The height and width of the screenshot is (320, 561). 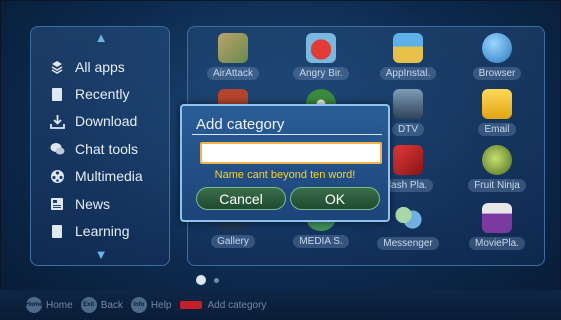 What do you see at coordinates (287, 134) in the screenshot?
I see `dialog-divider` at bounding box center [287, 134].